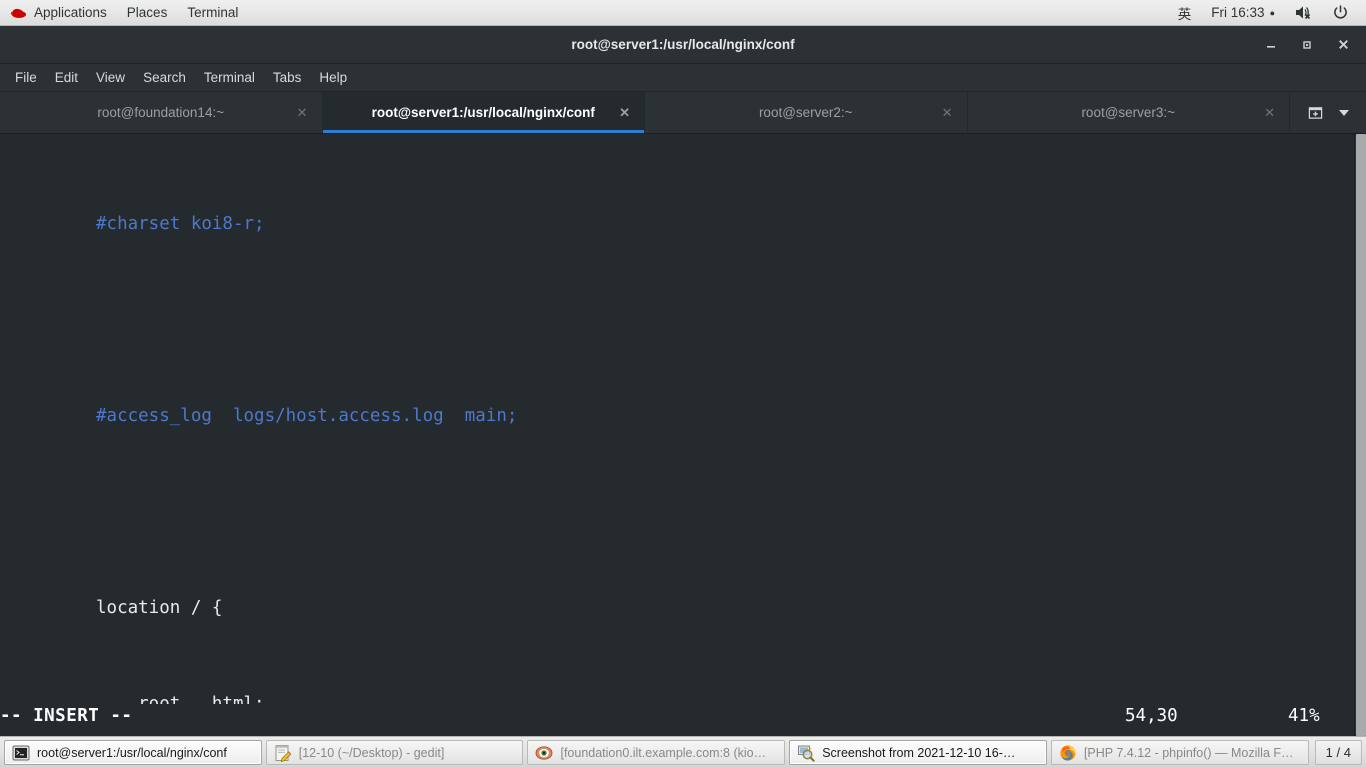  I want to click on close-button, so click(1343, 45).